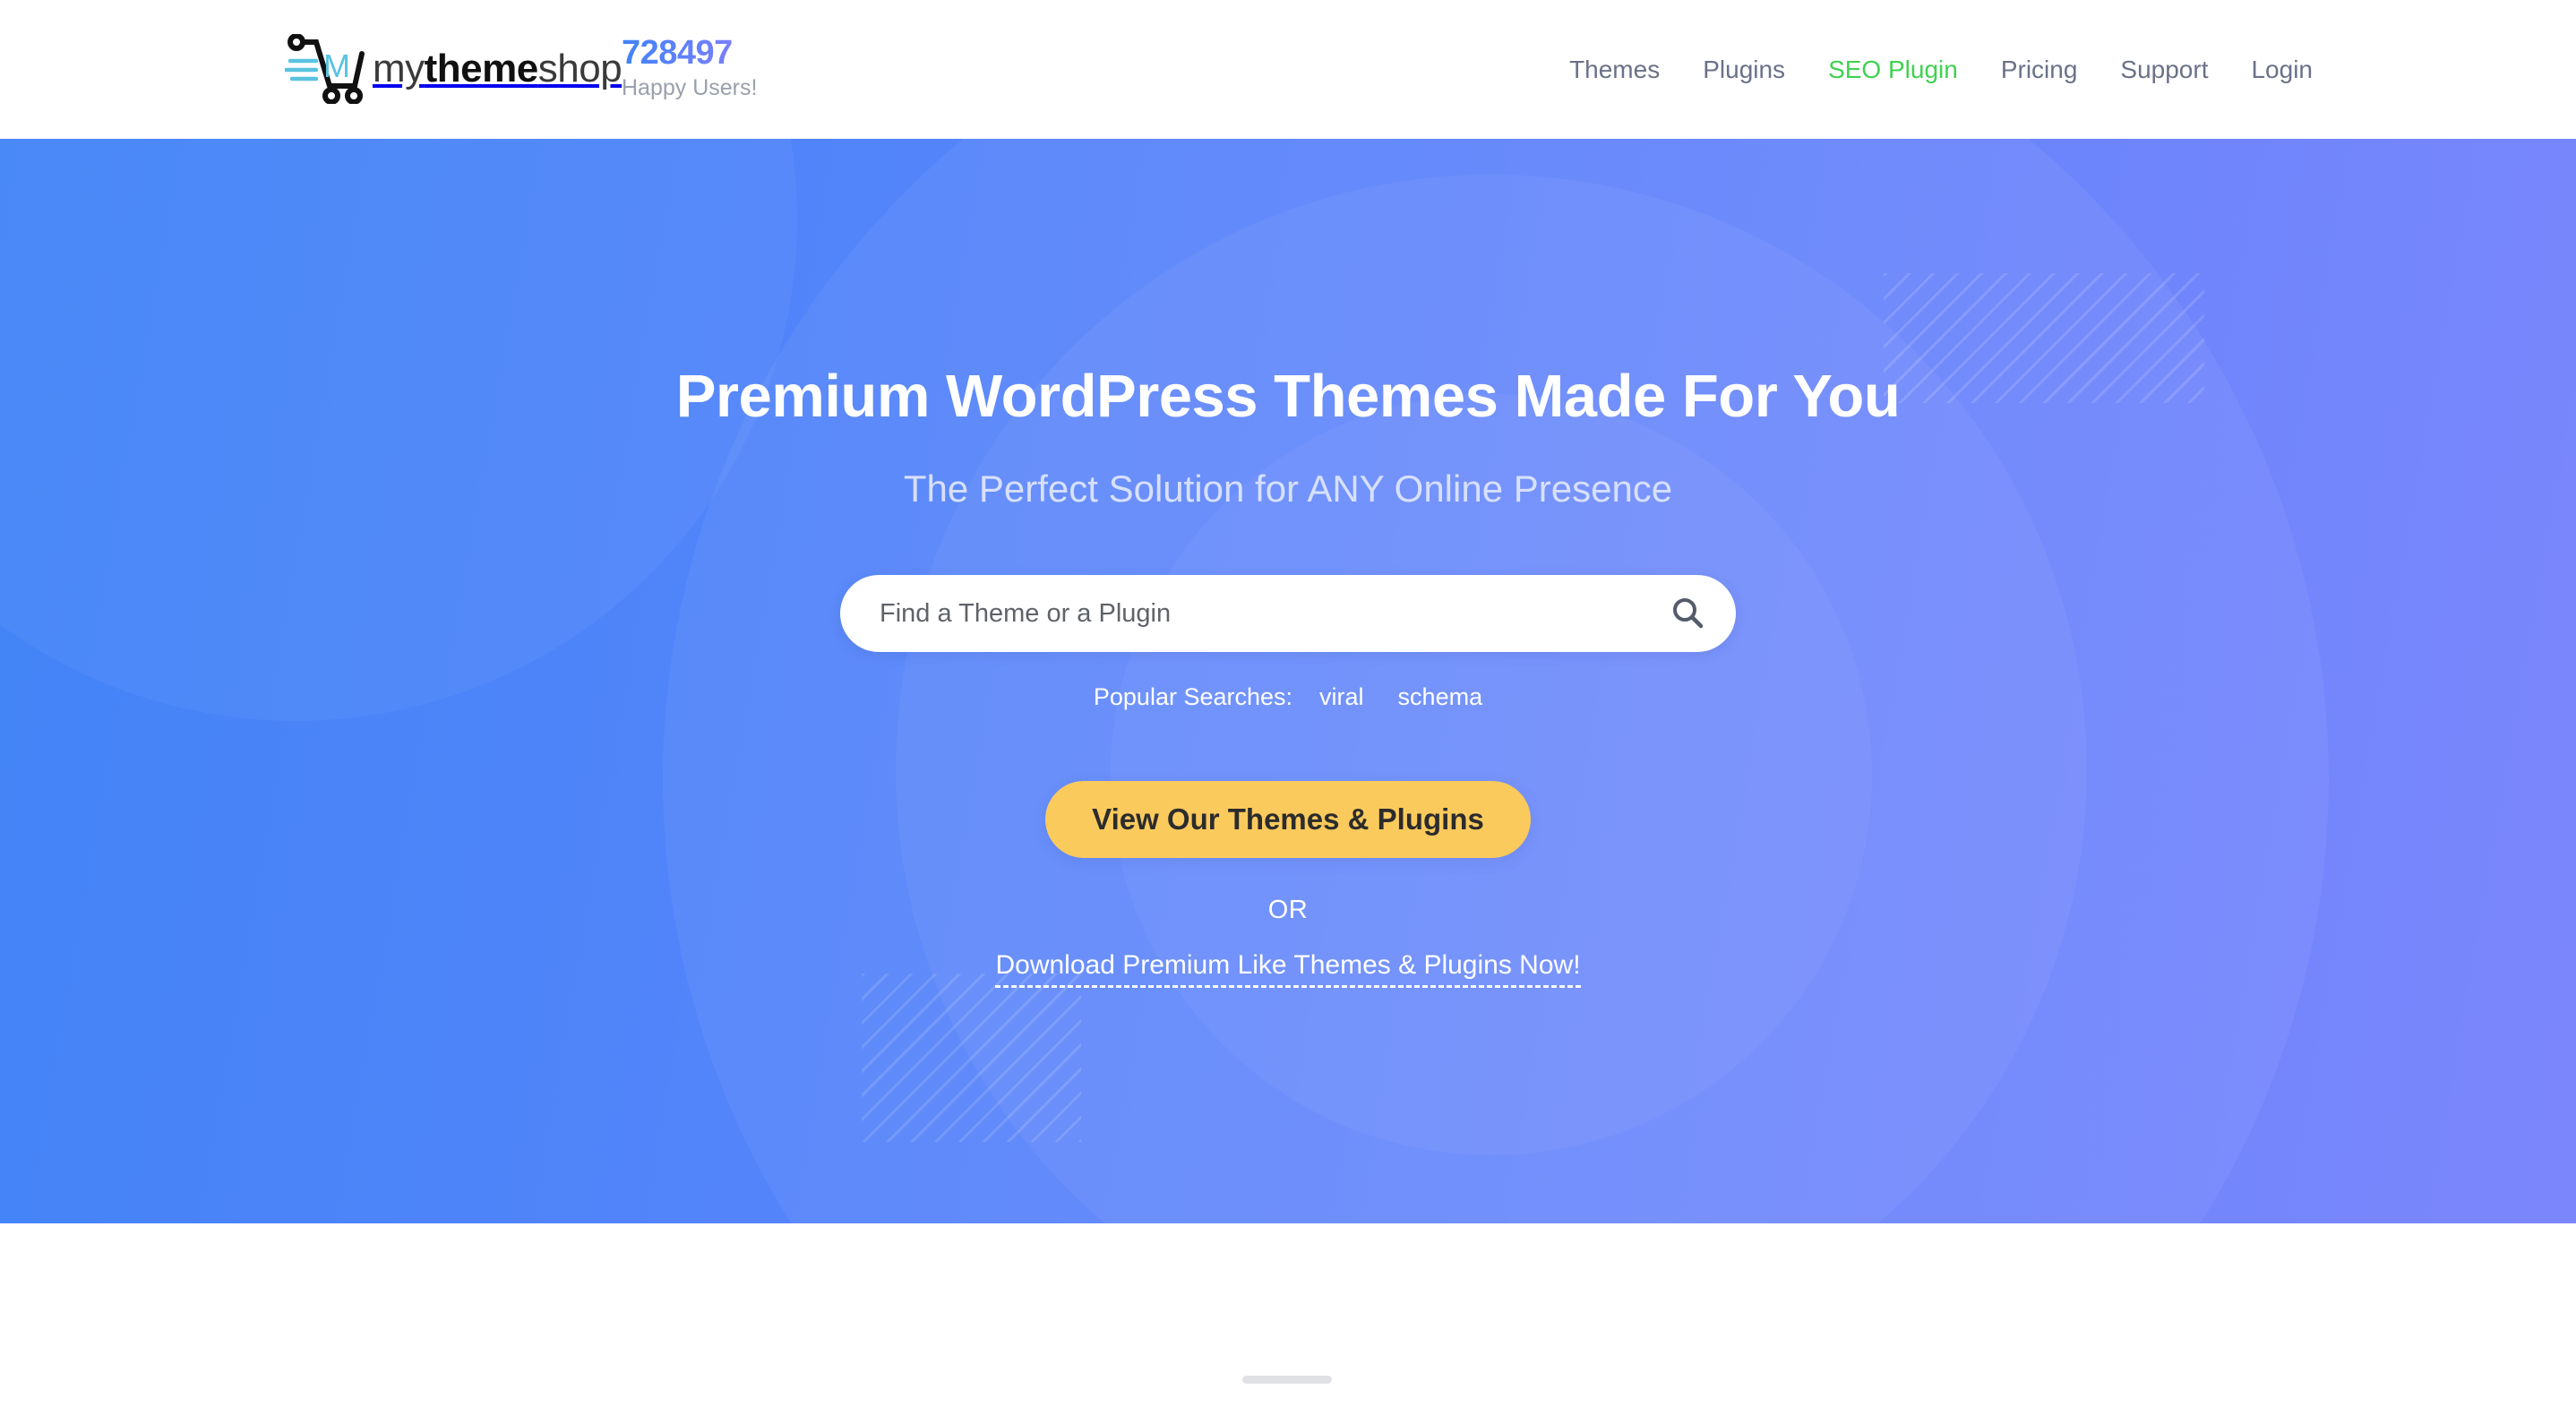 This screenshot has height=1424, width=2576. Describe the element at coordinates (336, 65) in the screenshot. I see `svg-text: M` at that location.